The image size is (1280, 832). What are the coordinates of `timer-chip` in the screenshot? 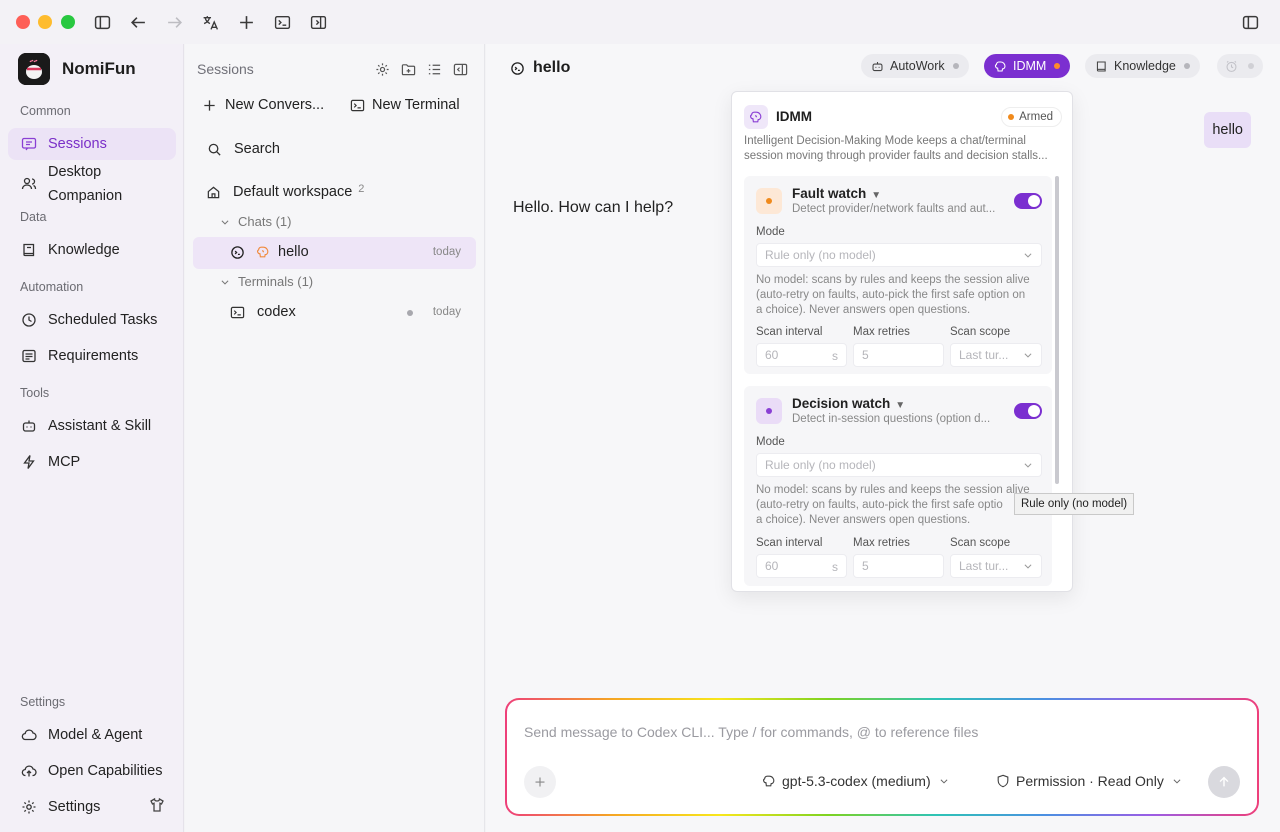 It's located at (1240, 66).